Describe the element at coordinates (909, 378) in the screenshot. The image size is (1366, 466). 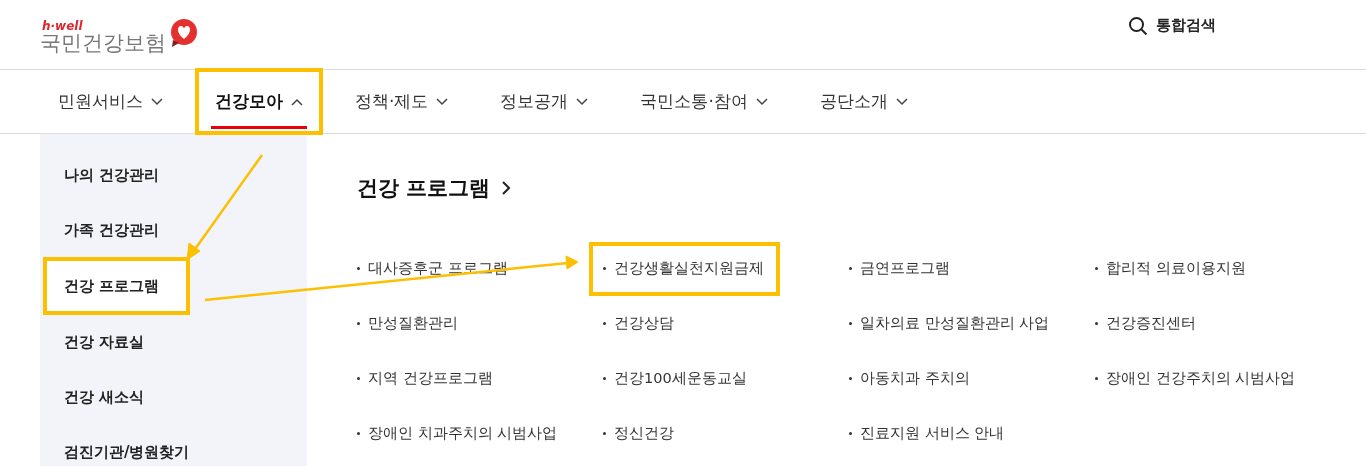
I see `program-link: 아동치과 주치의` at that location.